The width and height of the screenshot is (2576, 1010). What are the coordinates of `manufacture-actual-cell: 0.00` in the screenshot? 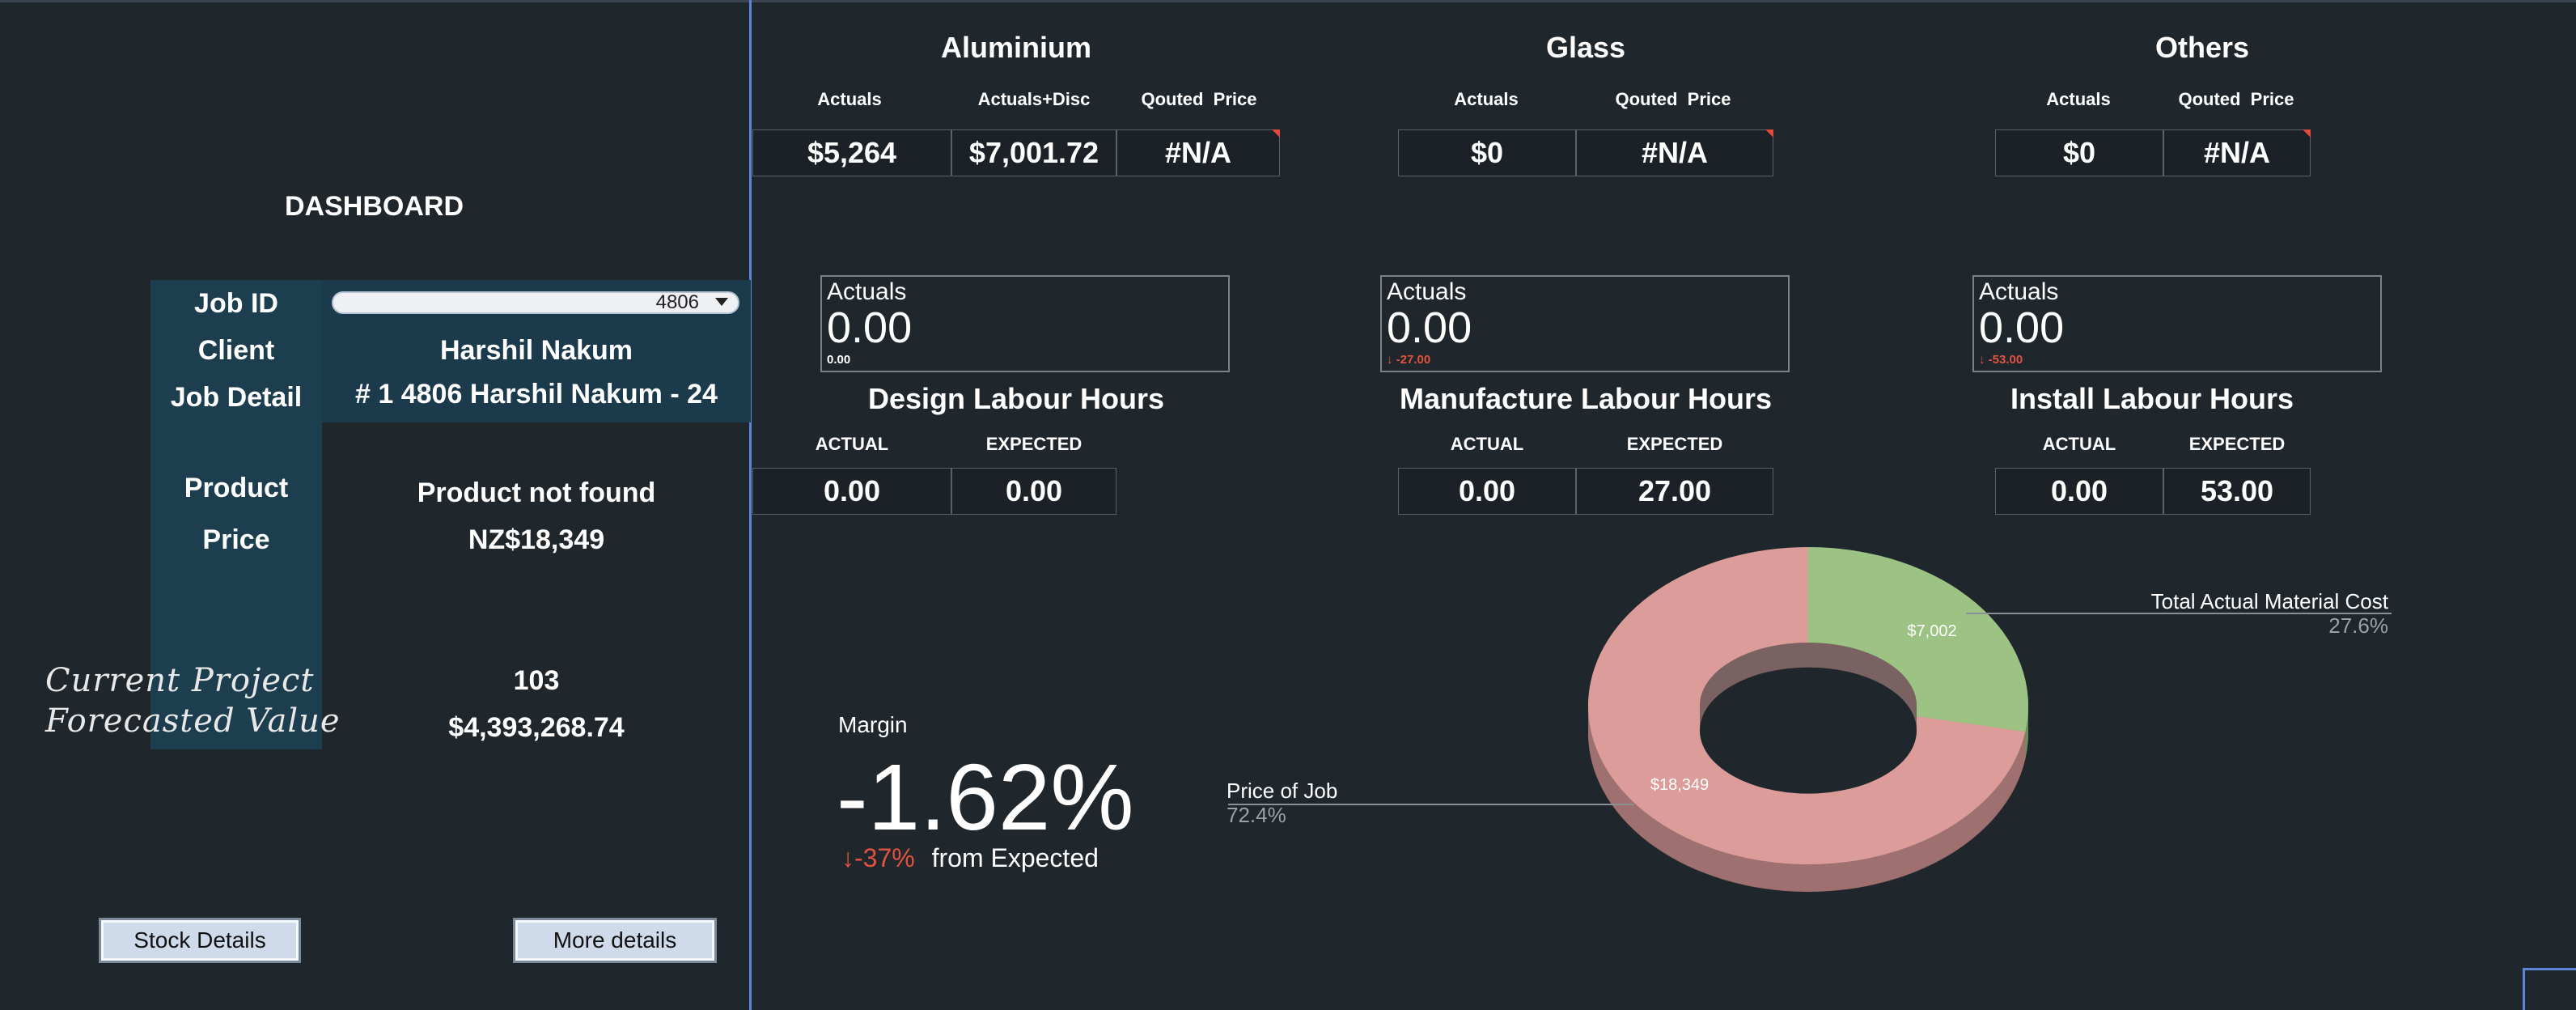 It's located at (1487, 491).